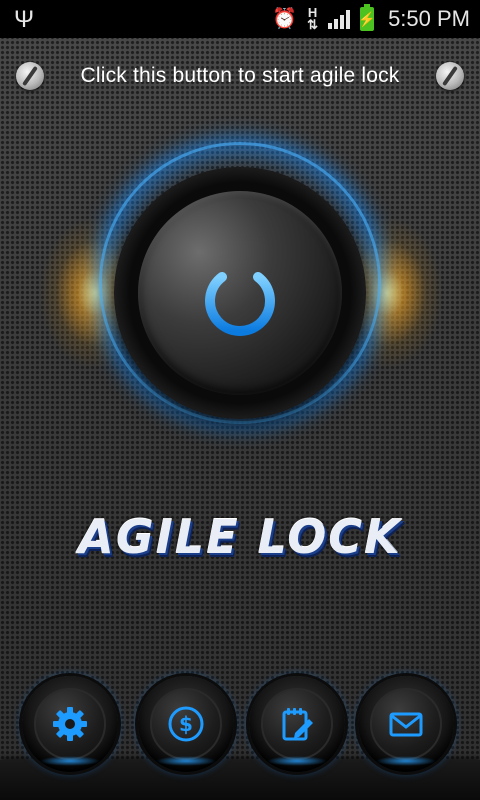 The width and height of the screenshot is (480, 800). Describe the element at coordinates (240, 537) in the screenshot. I see `app-title: AGILE LOCK` at that location.